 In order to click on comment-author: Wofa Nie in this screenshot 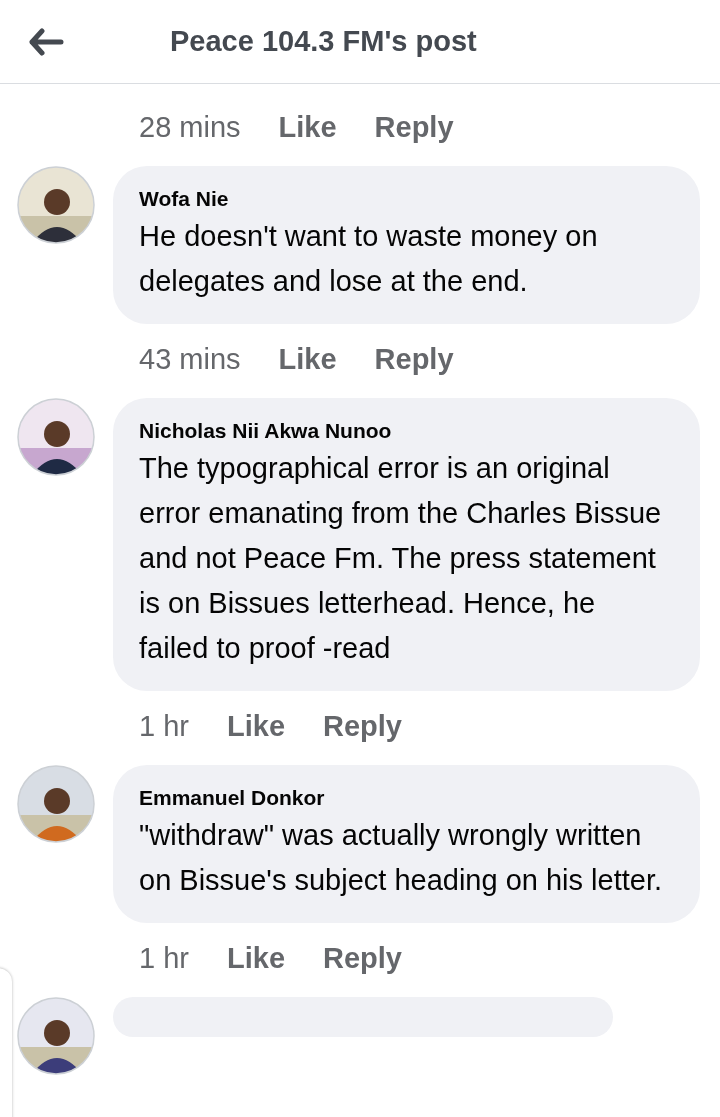, I will do `click(405, 199)`.